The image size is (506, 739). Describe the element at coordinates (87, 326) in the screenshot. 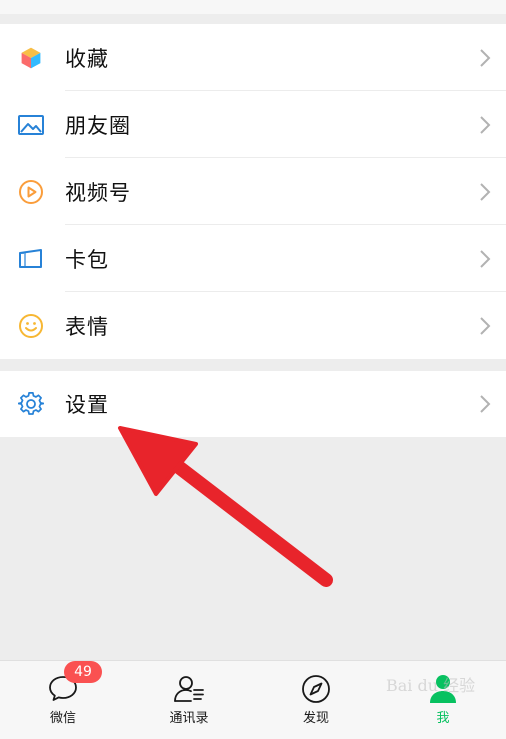

I see `menu-item-label: 表情` at that location.